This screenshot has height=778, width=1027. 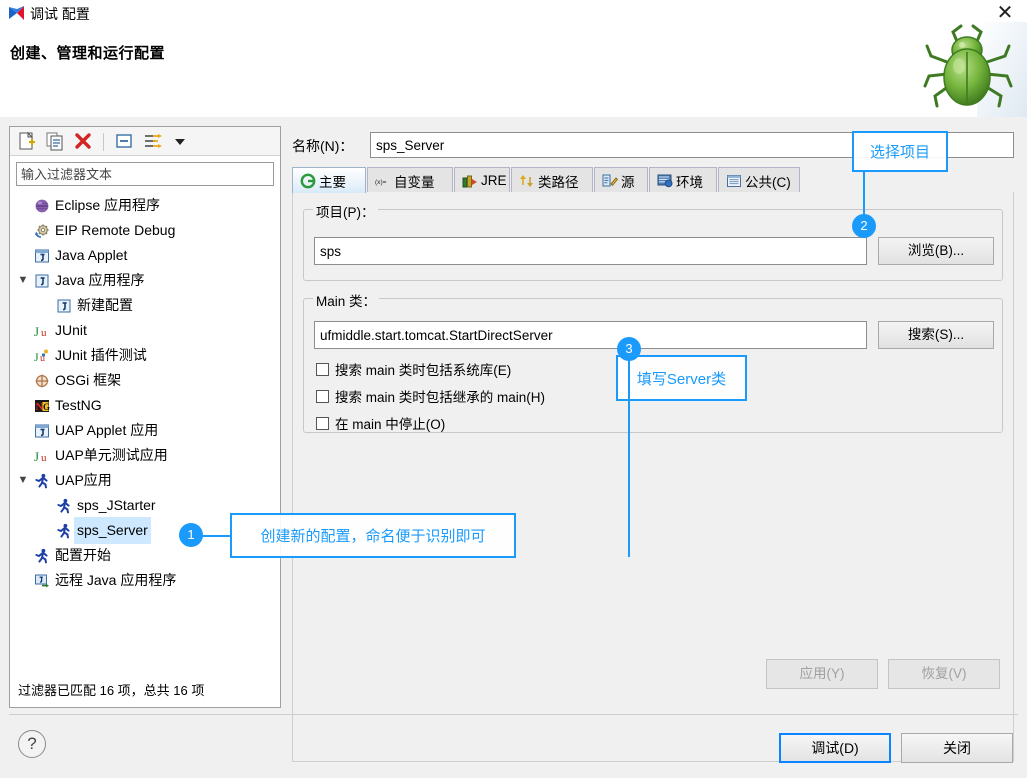 What do you see at coordinates (470, 181) in the screenshot?
I see `jre-icon` at bounding box center [470, 181].